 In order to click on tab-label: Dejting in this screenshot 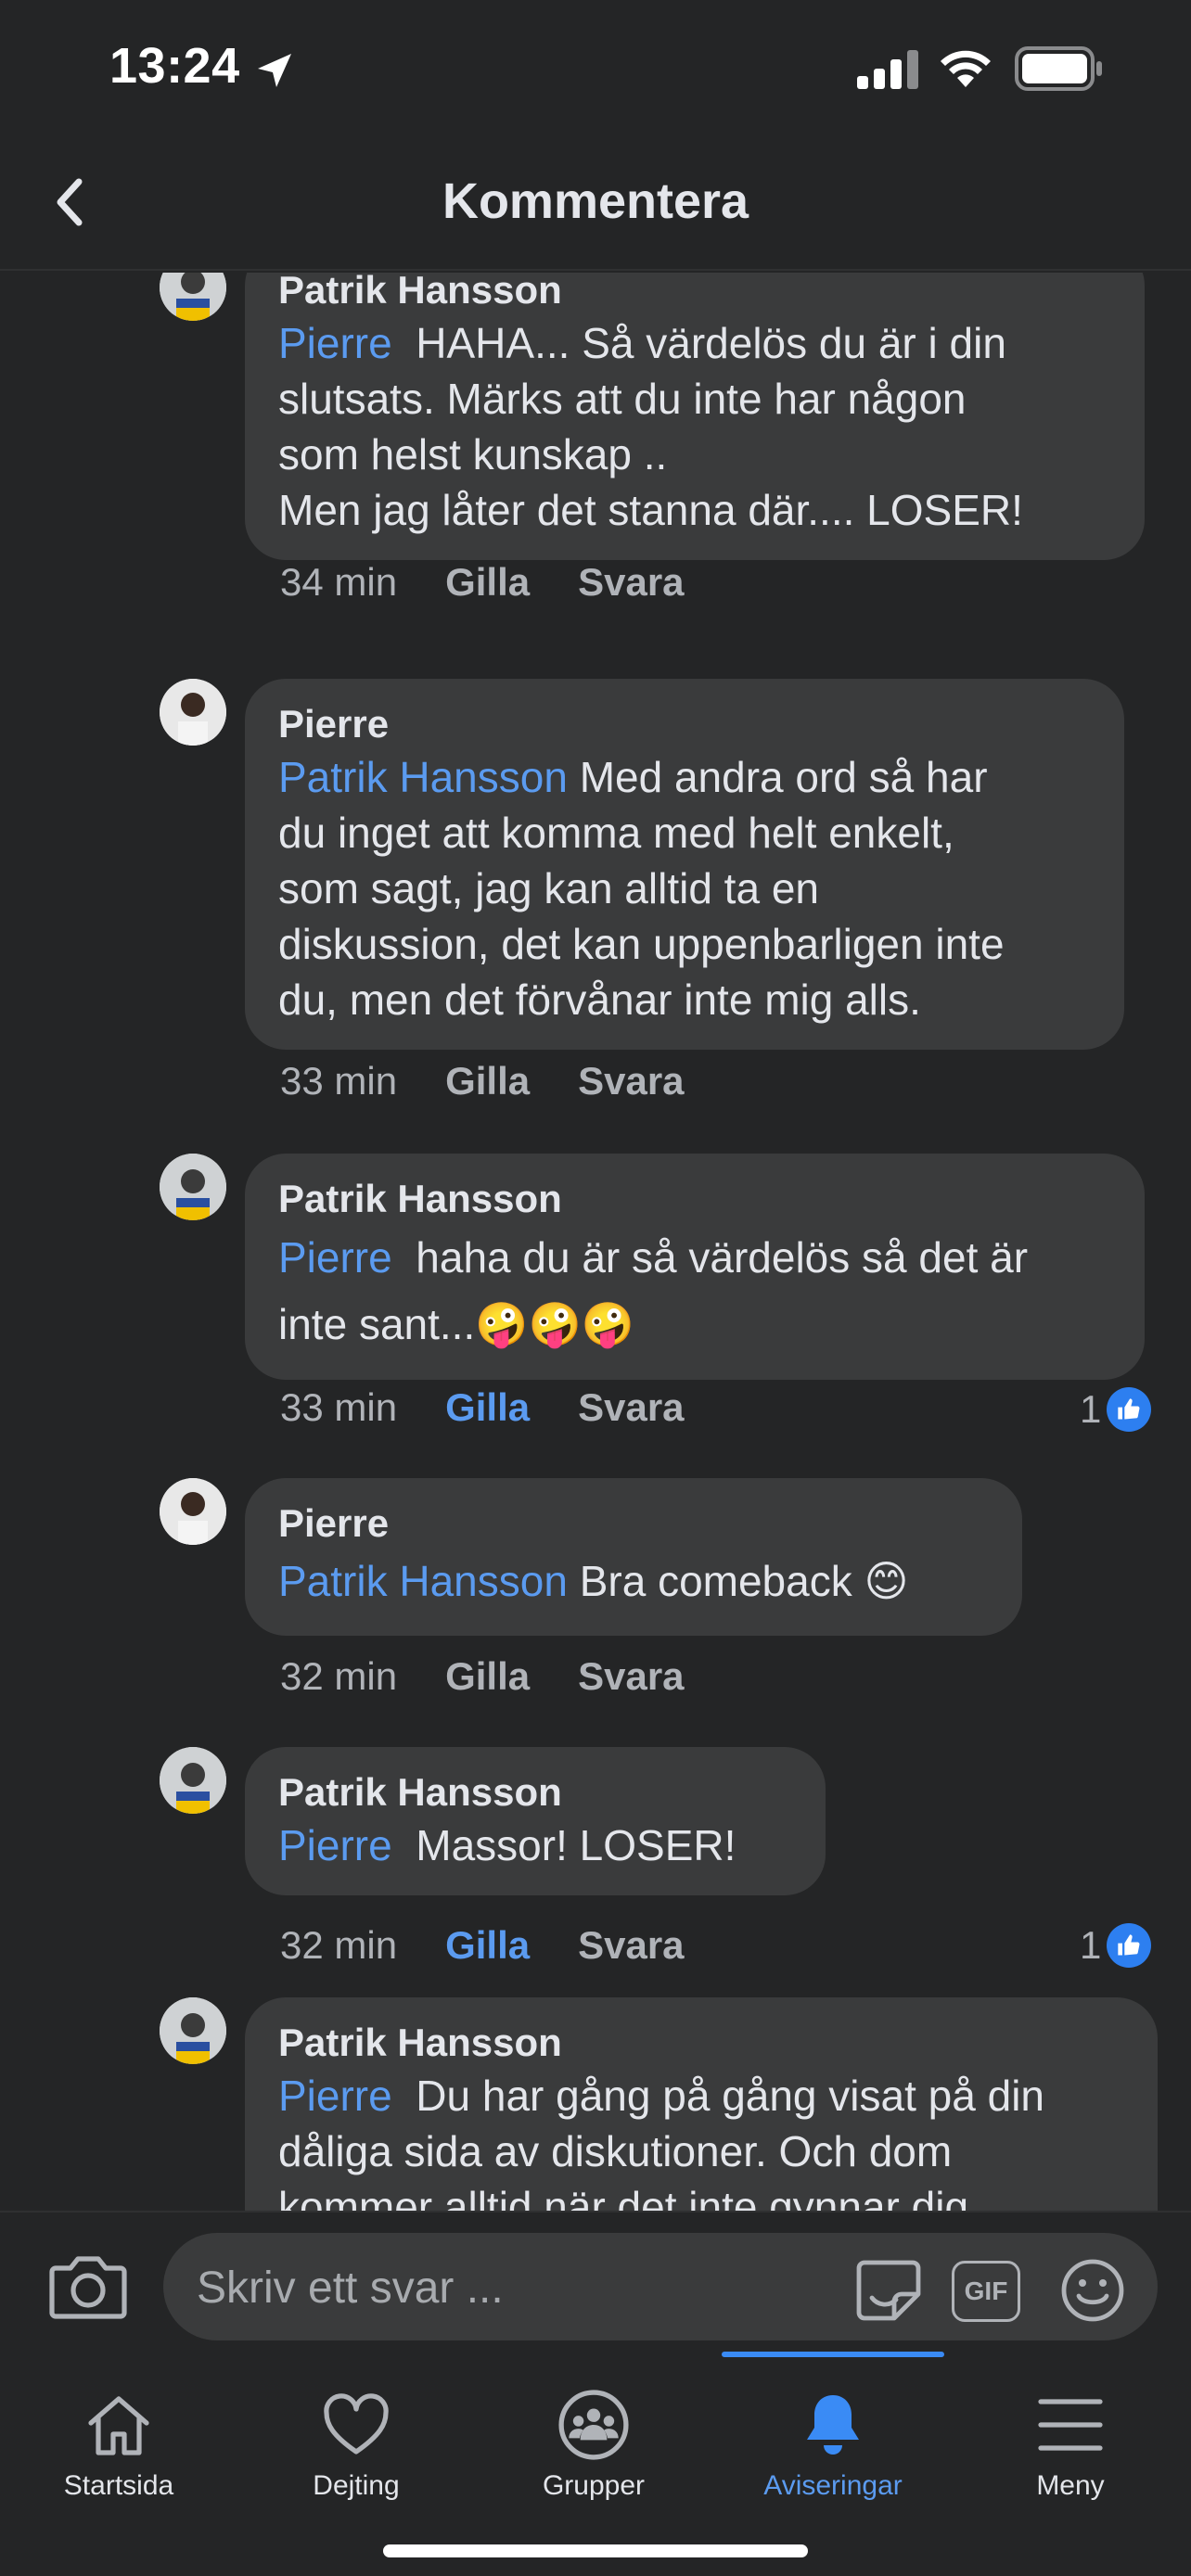, I will do `click(356, 2486)`.